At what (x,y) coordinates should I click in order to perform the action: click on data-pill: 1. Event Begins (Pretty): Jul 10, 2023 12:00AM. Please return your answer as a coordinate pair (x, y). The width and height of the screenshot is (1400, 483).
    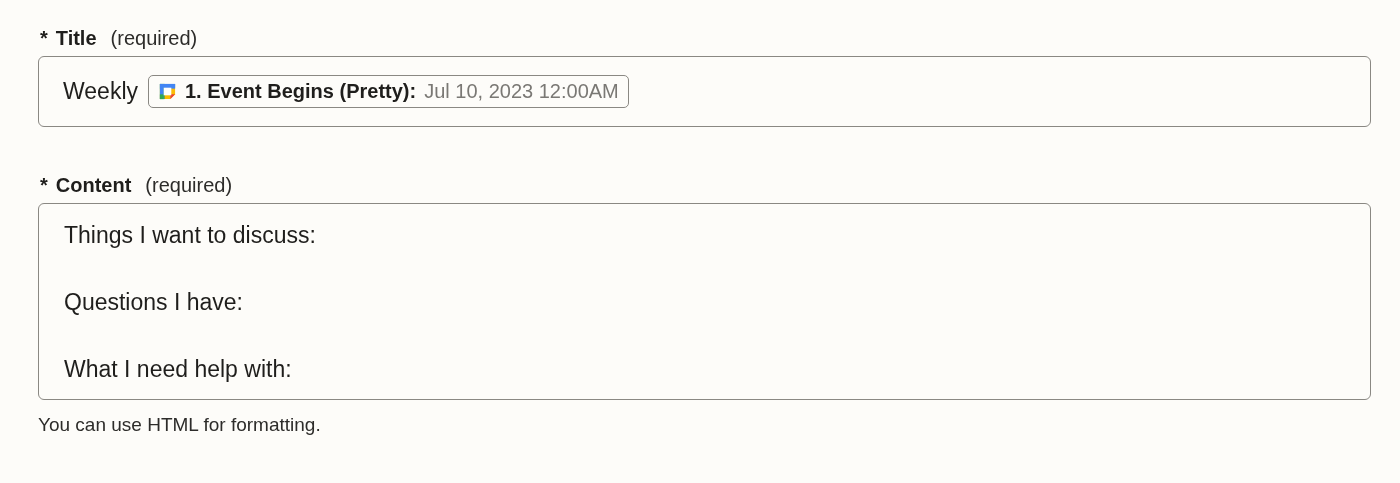
    Looking at the image, I should click on (388, 91).